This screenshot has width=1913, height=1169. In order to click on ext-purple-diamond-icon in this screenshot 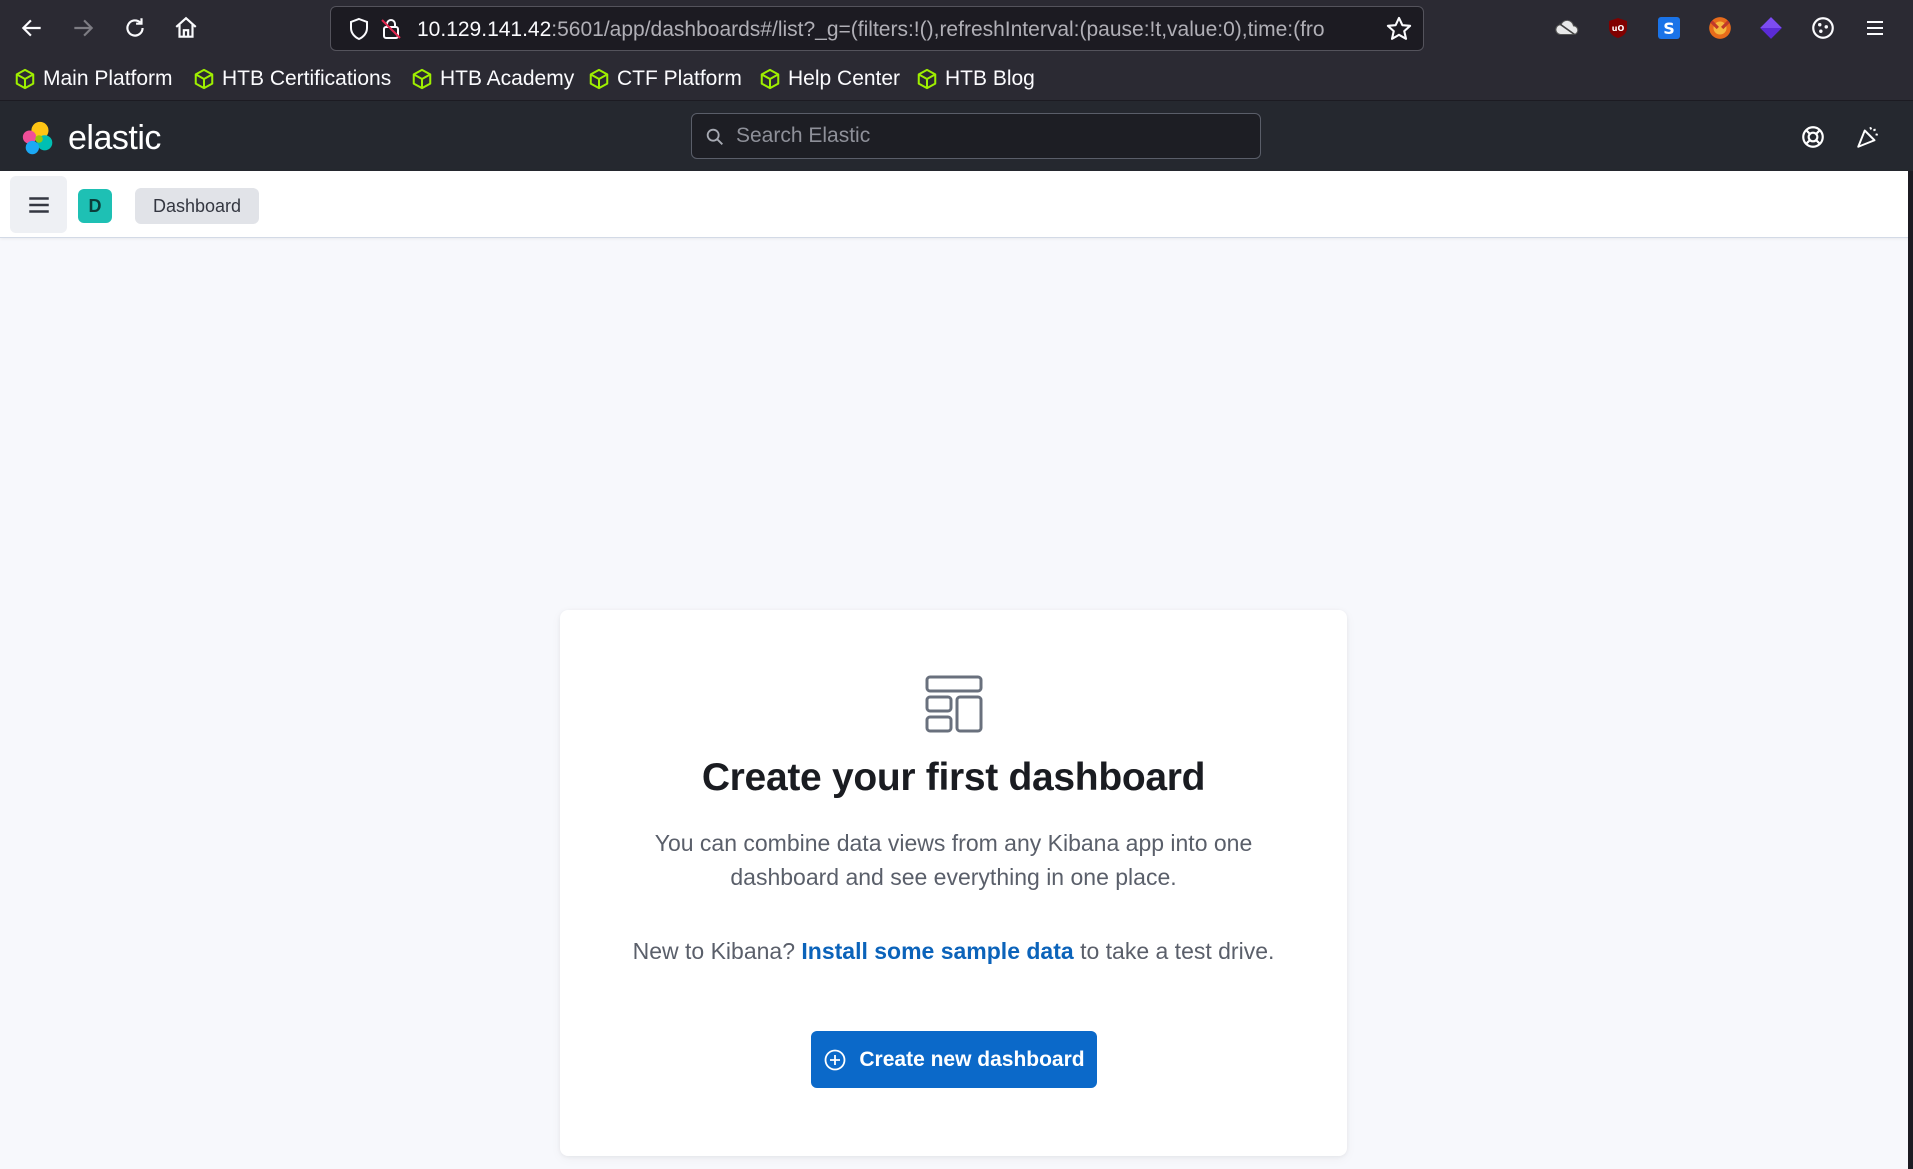, I will do `click(1771, 28)`.